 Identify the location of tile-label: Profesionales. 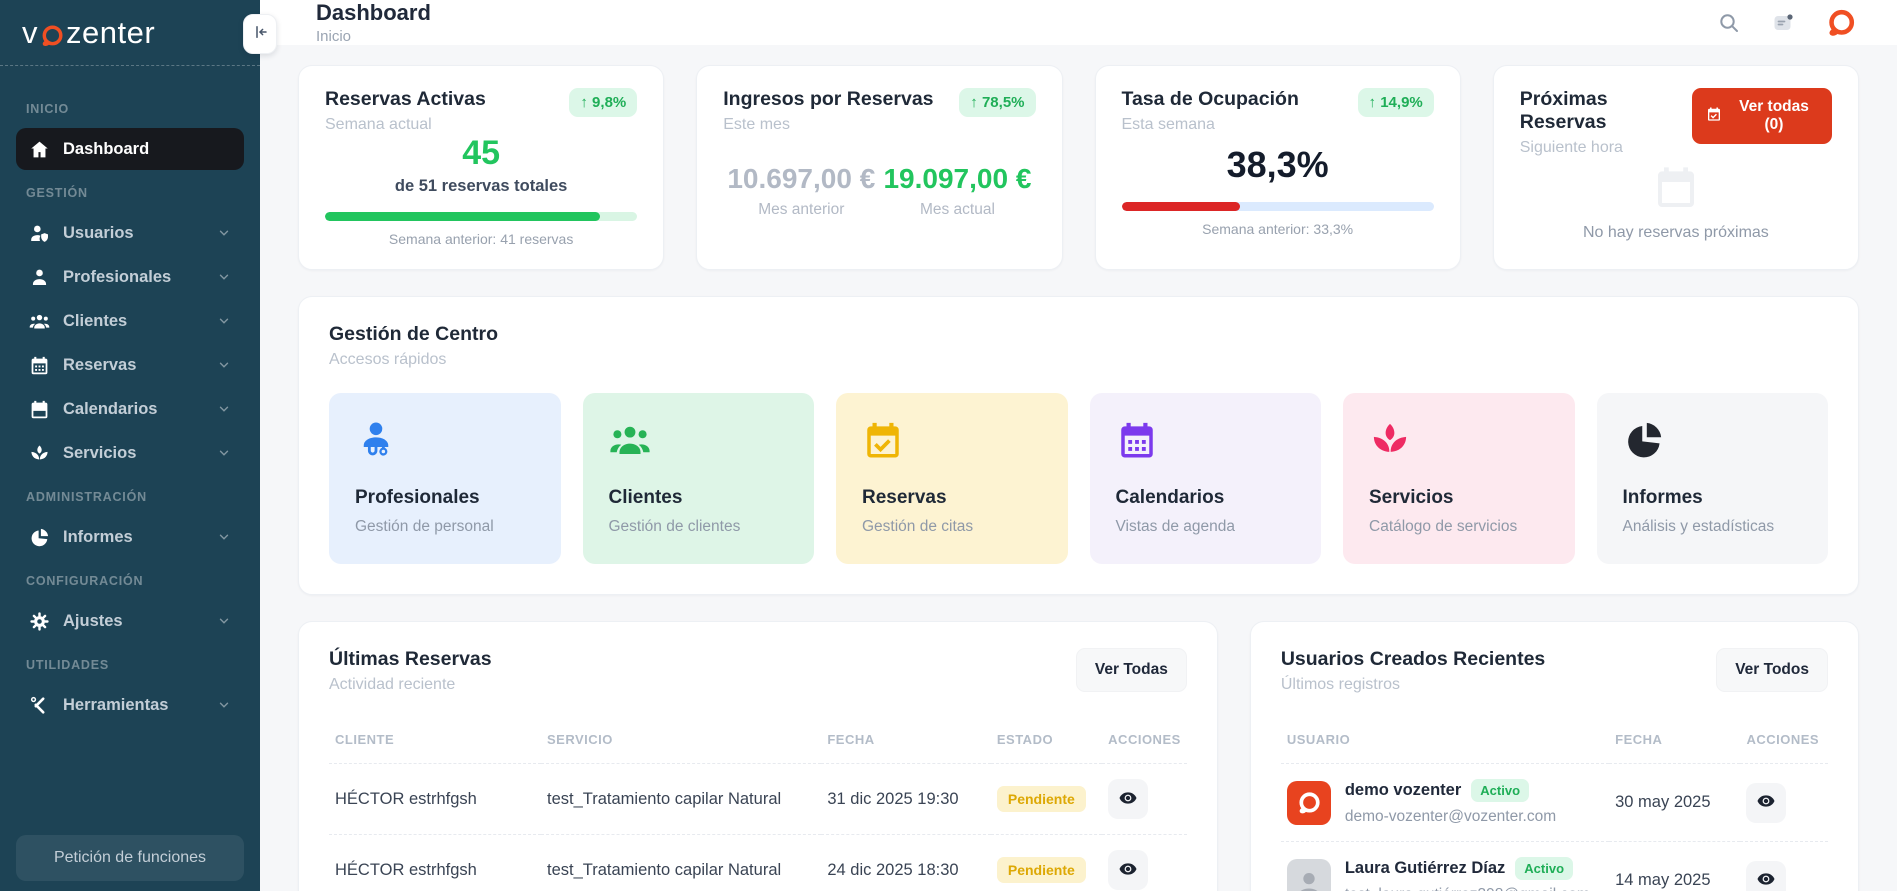
(417, 497).